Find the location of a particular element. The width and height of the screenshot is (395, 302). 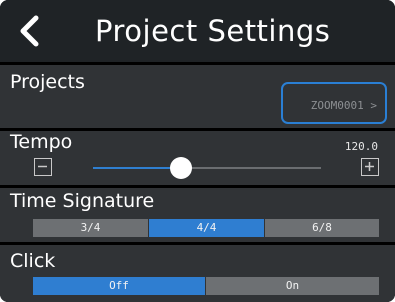

minus-icon is located at coordinates (42, 166).